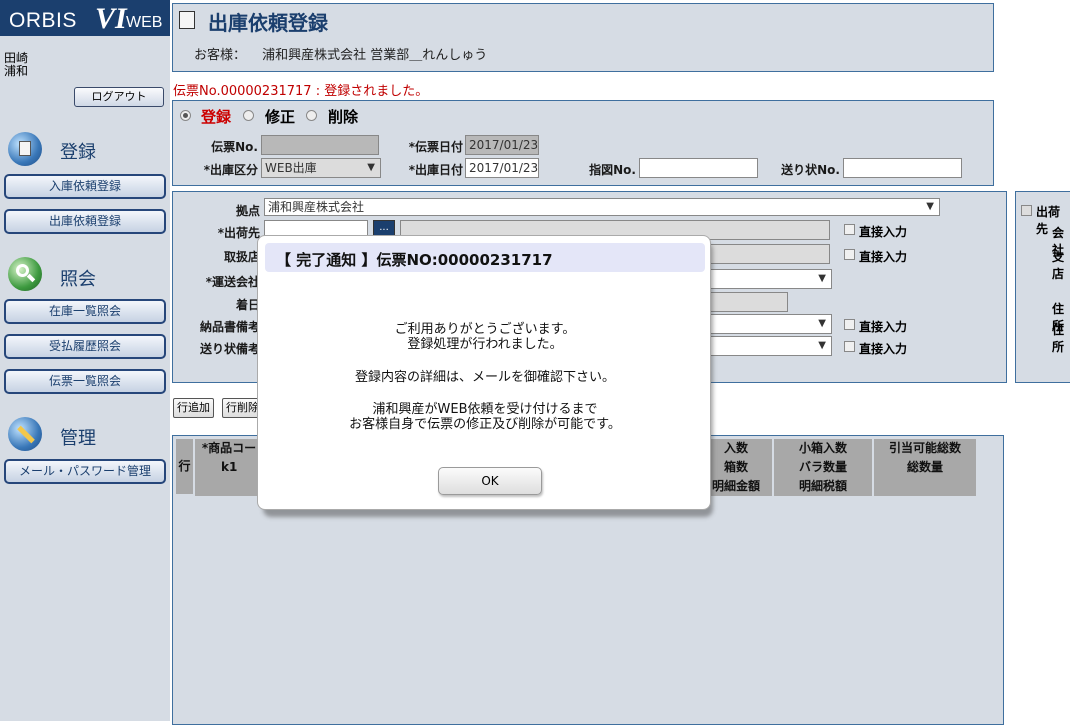 The image size is (1070, 725). Describe the element at coordinates (144, 22) in the screenshot. I see `logo-text-right: WEB` at that location.